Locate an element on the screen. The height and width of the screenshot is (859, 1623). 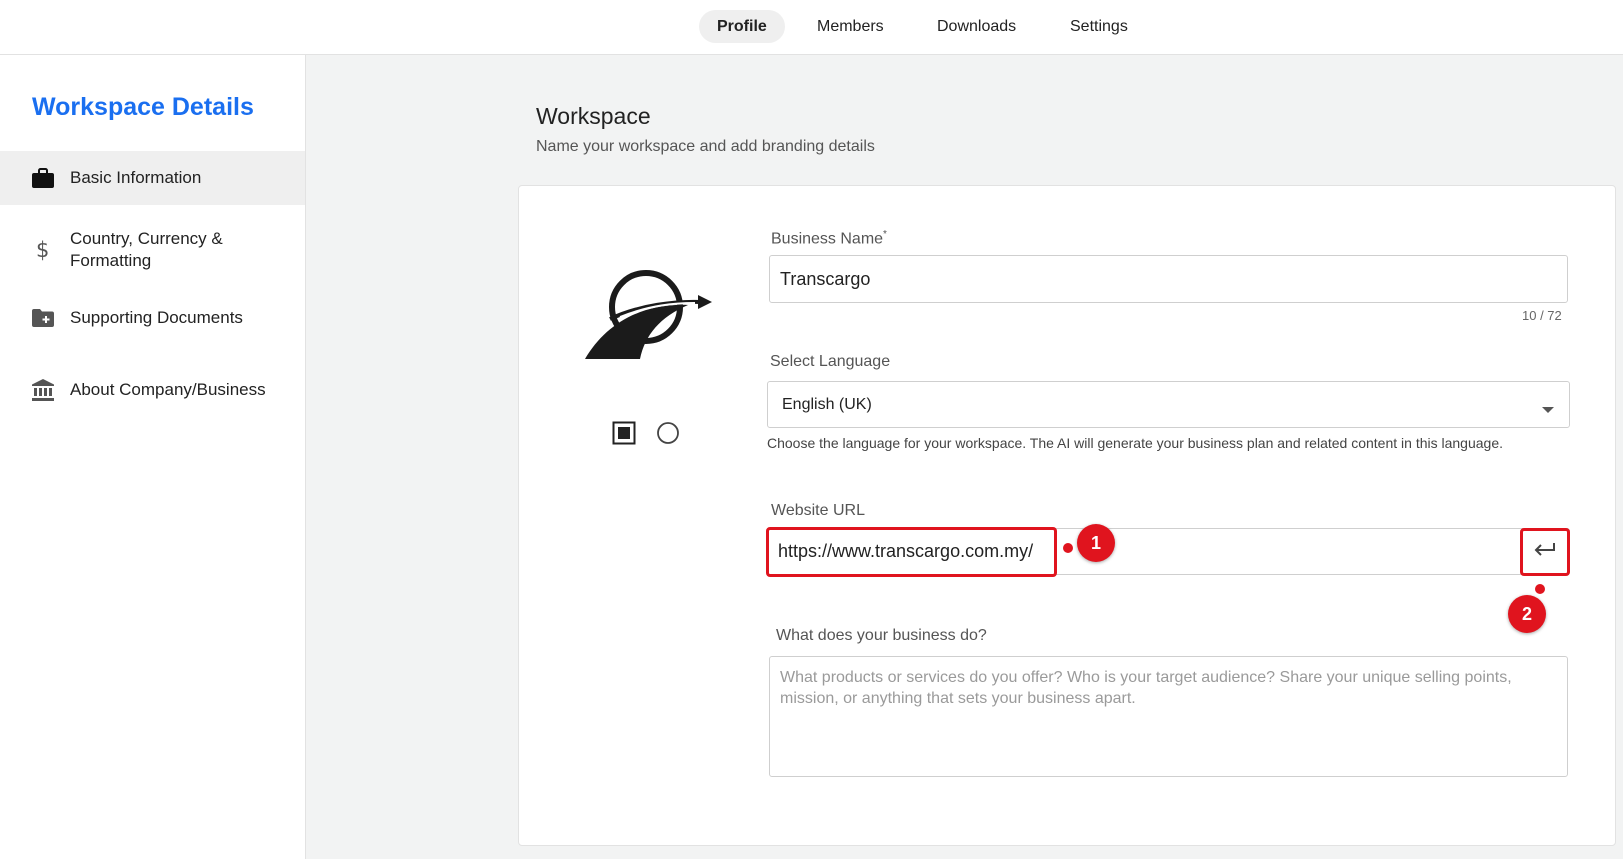
sidebar-item-label: Supporting Documents is located at coordinates (156, 317).